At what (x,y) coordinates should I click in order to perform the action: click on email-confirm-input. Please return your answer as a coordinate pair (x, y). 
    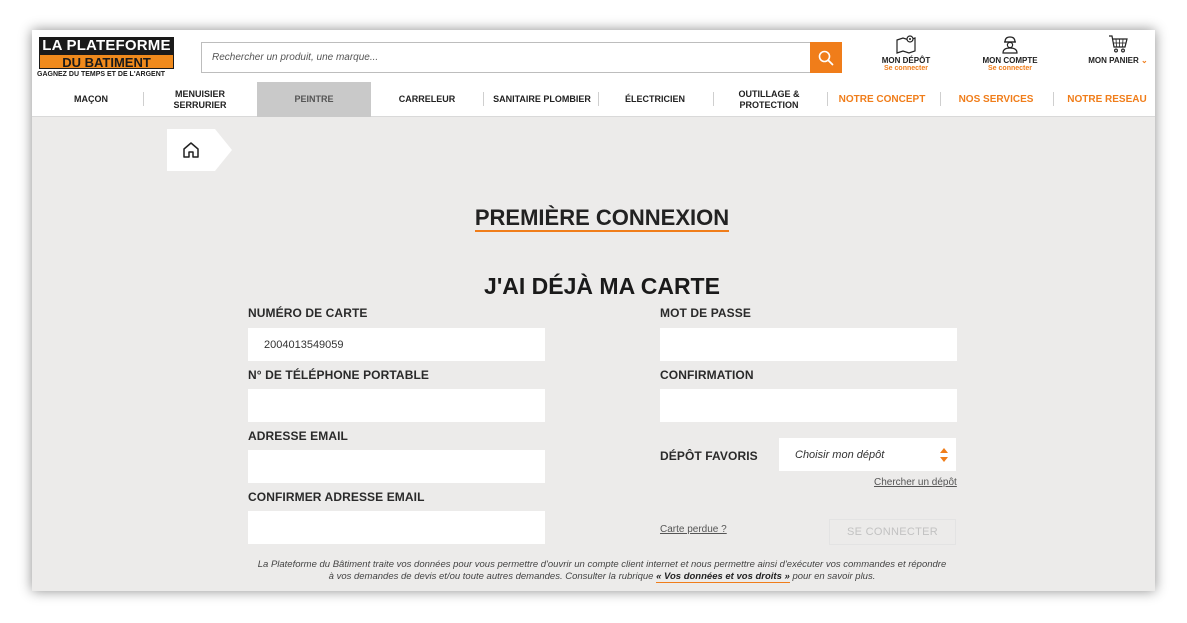
    Looking at the image, I should click on (396, 527).